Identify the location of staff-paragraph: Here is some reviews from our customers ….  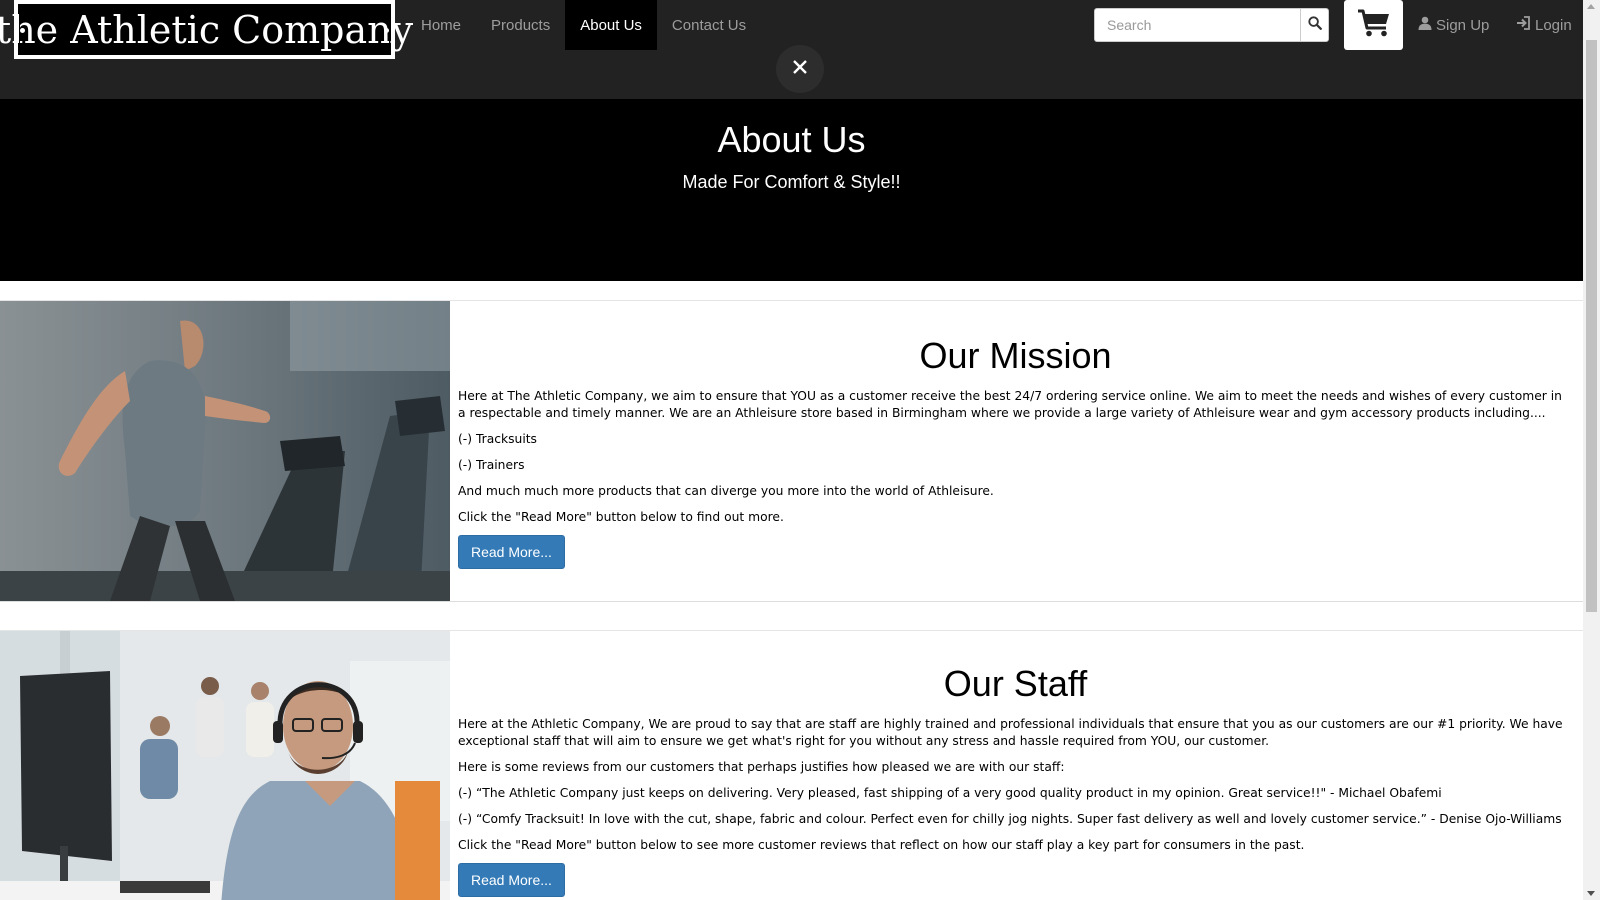
(761, 767).